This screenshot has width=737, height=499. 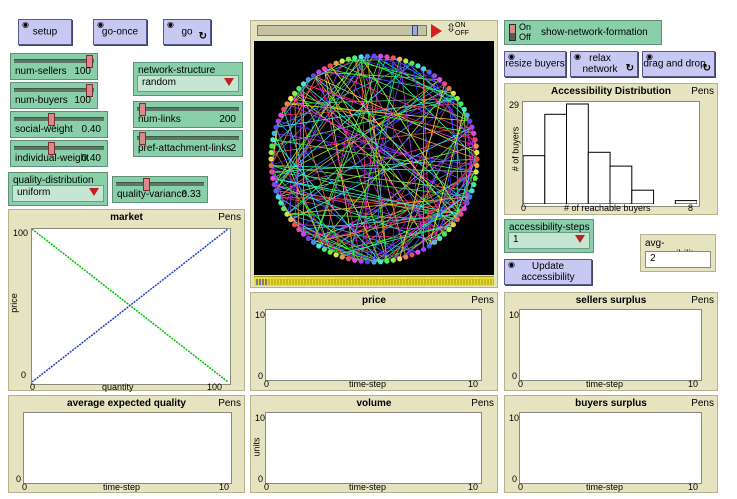 I want to click on resize-buyers-label: resize buyers, so click(x=535, y=64).